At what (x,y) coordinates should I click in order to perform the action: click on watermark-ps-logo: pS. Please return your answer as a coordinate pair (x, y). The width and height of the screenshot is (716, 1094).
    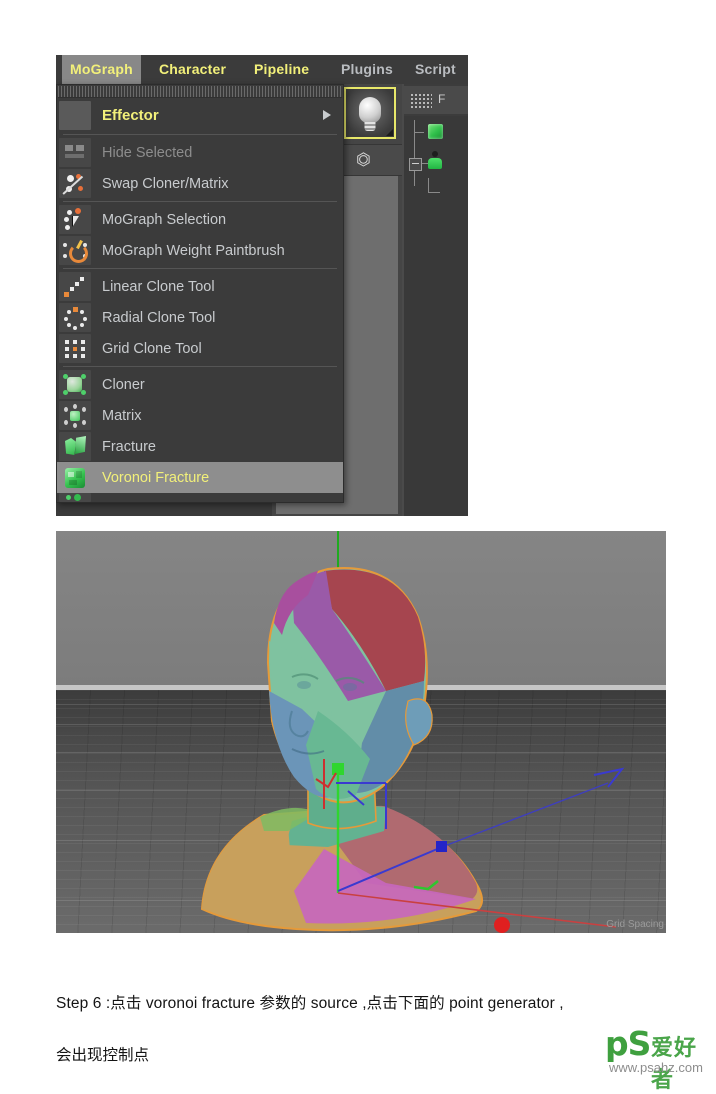
    Looking at the image, I should click on (628, 1043).